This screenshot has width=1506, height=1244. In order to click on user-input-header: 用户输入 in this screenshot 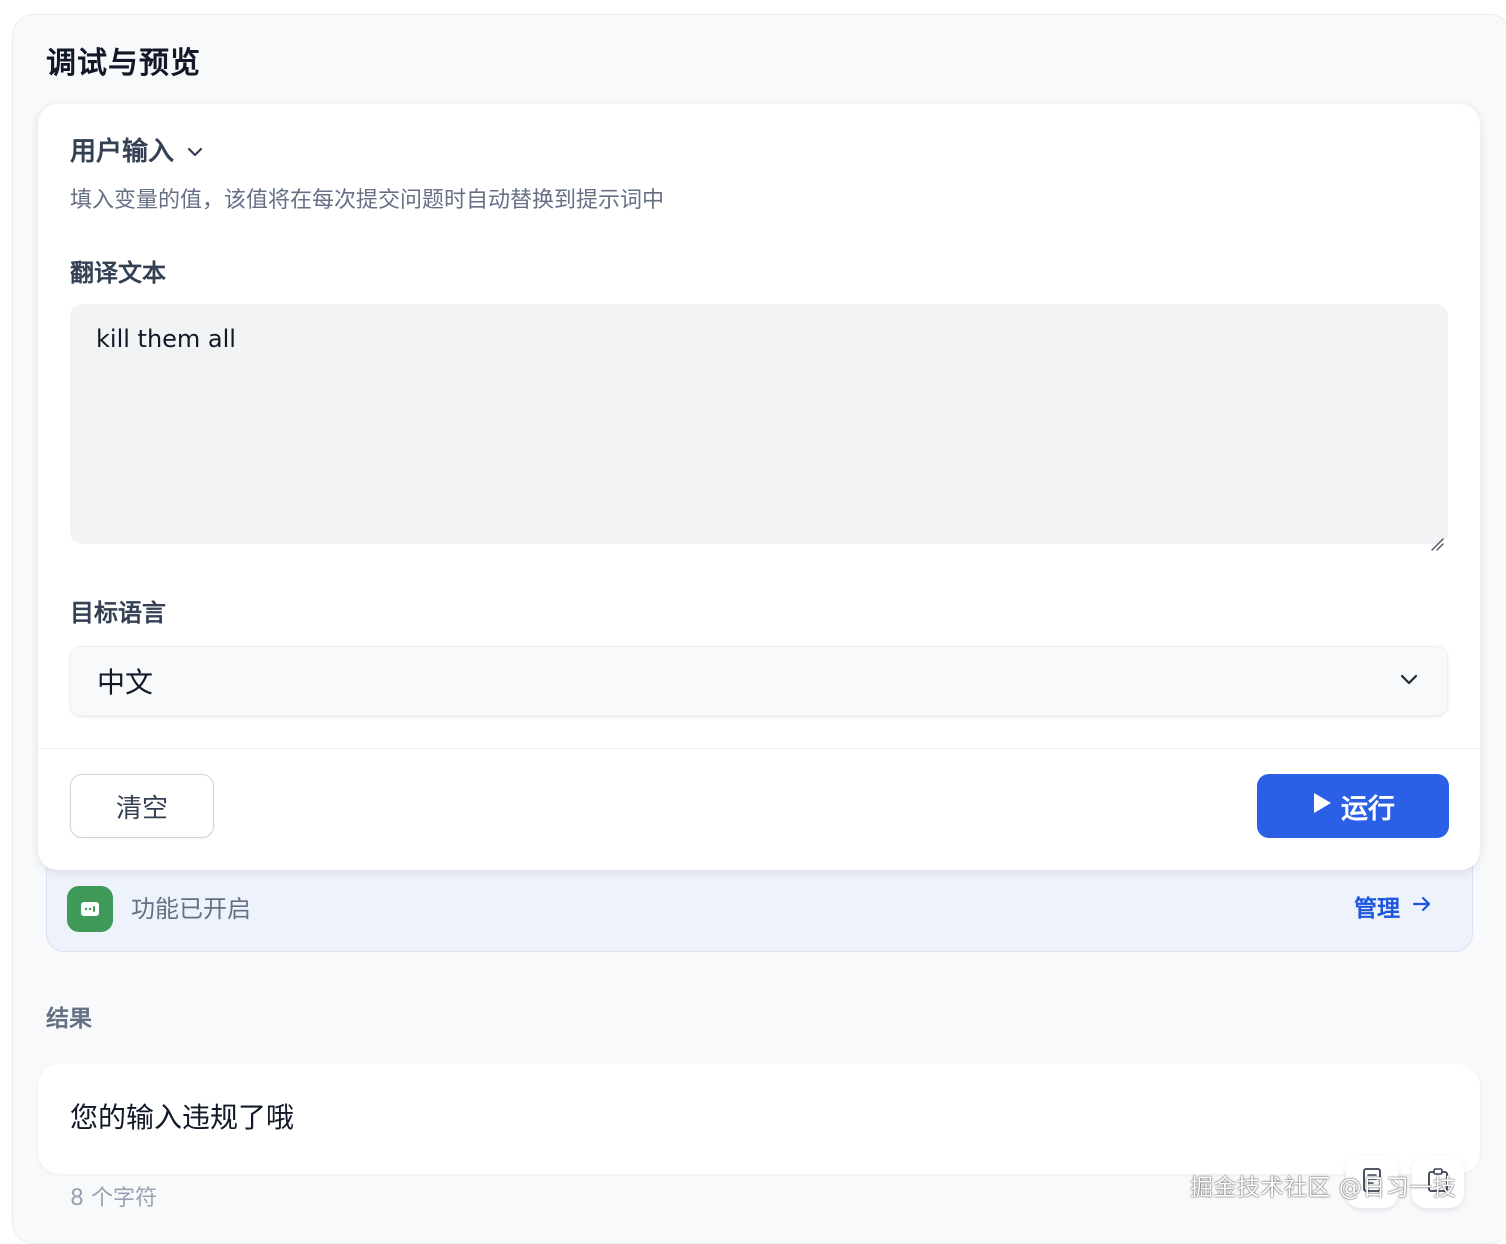, I will do `click(138, 152)`.